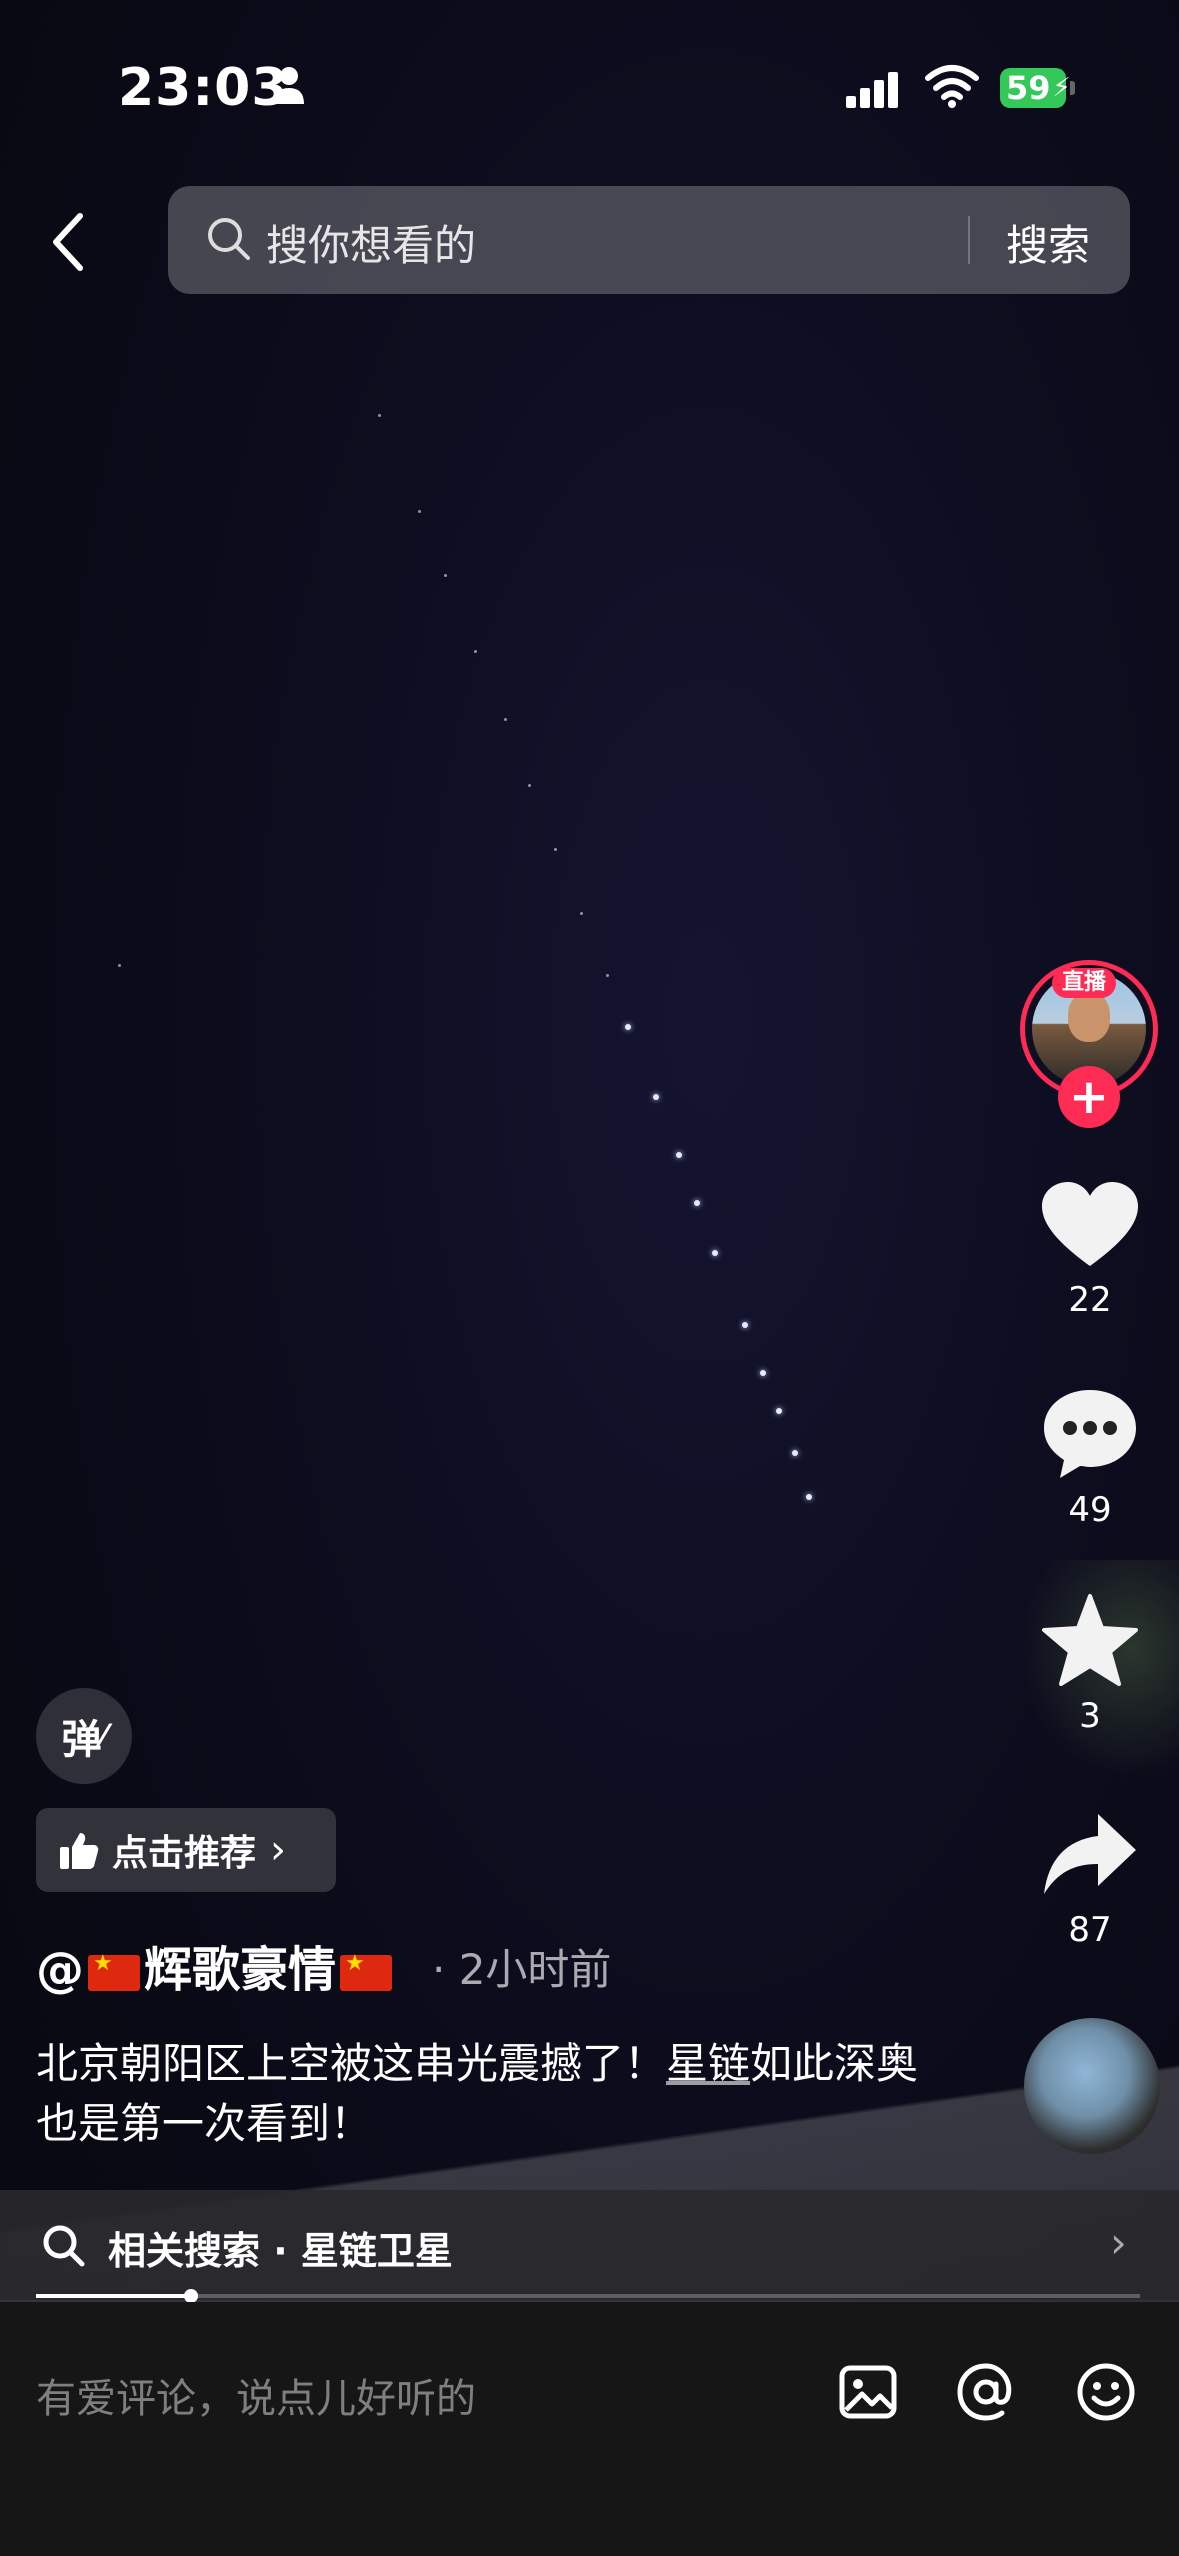 This screenshot has width=1179, height=2556. What do you see at coordinates (868, 2392) in the screenshot?
I see `image-icon` at bounding box center [868, 2392].